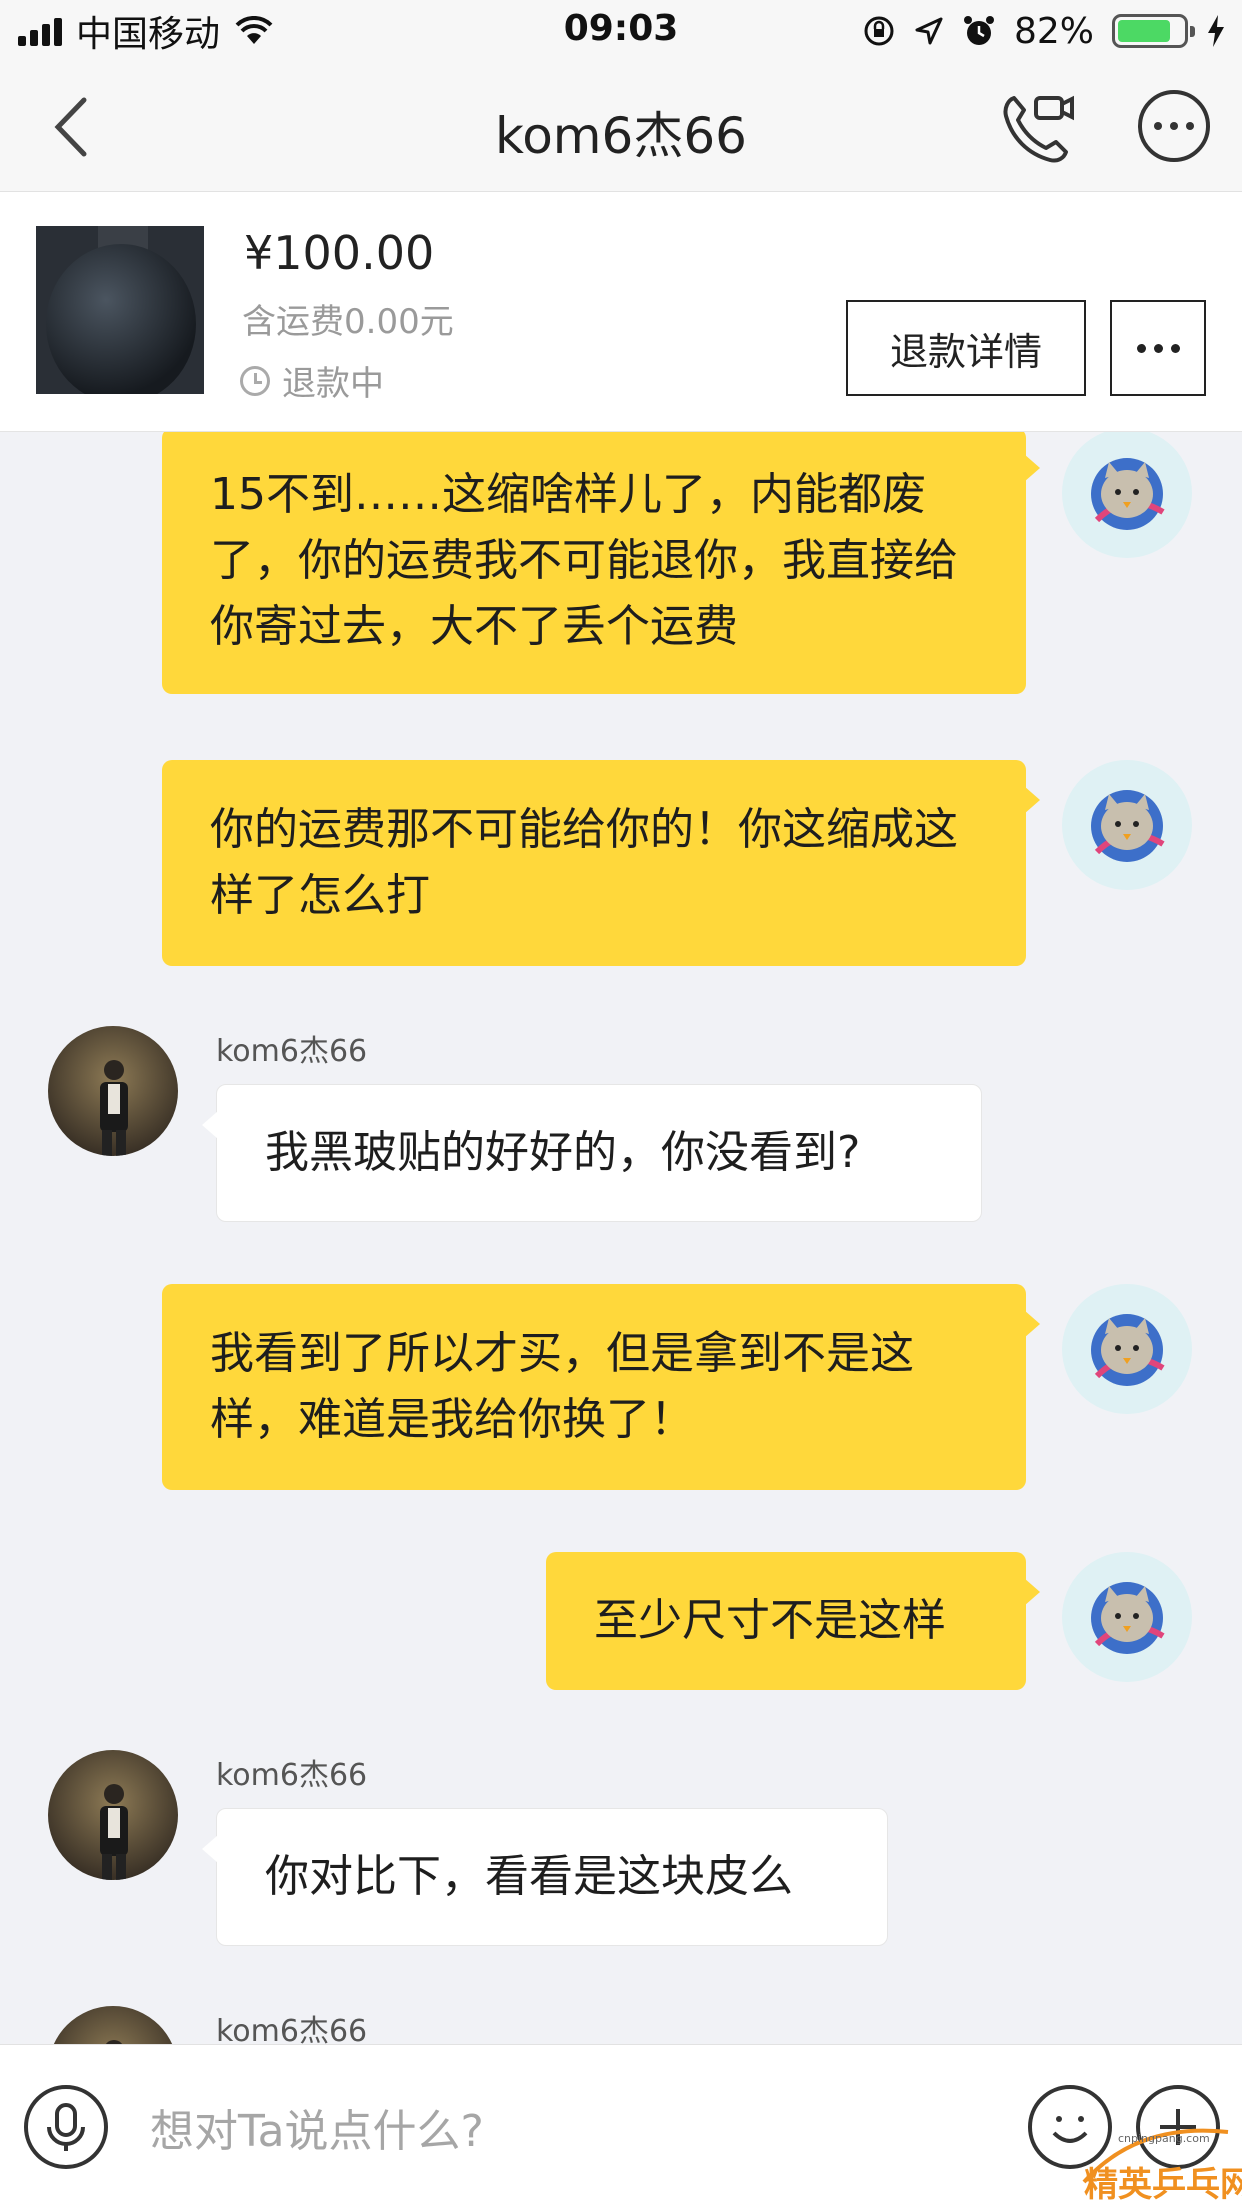  What do you see at coordinates (584, 862) in the screenshot?
I see `message-text: 你的运费那不可能给你的！你这缩成这样了怎么打` at bounding box center [584, 862].